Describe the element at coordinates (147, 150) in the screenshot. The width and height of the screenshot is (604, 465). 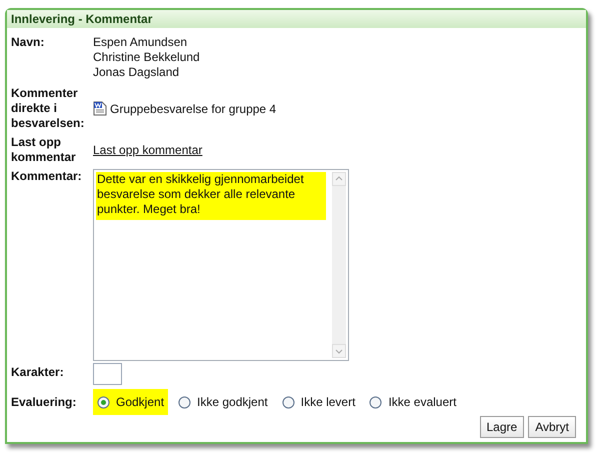
I see `upload-link: Last opp kommentar` at that location.